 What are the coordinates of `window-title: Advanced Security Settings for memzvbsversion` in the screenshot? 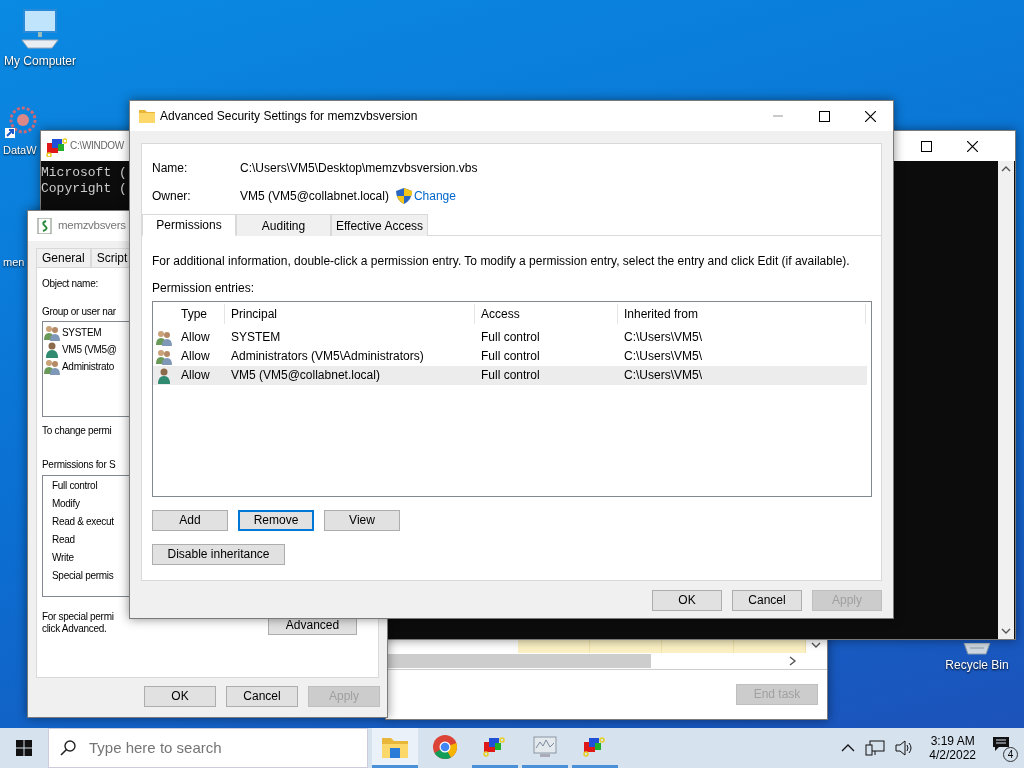 It's located at (289, 116).